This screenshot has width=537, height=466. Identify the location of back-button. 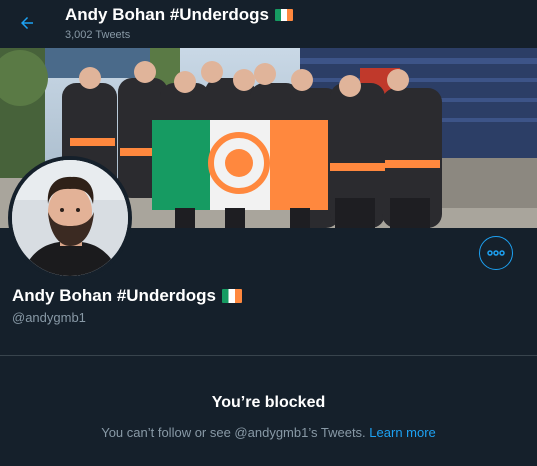
(27, 23).